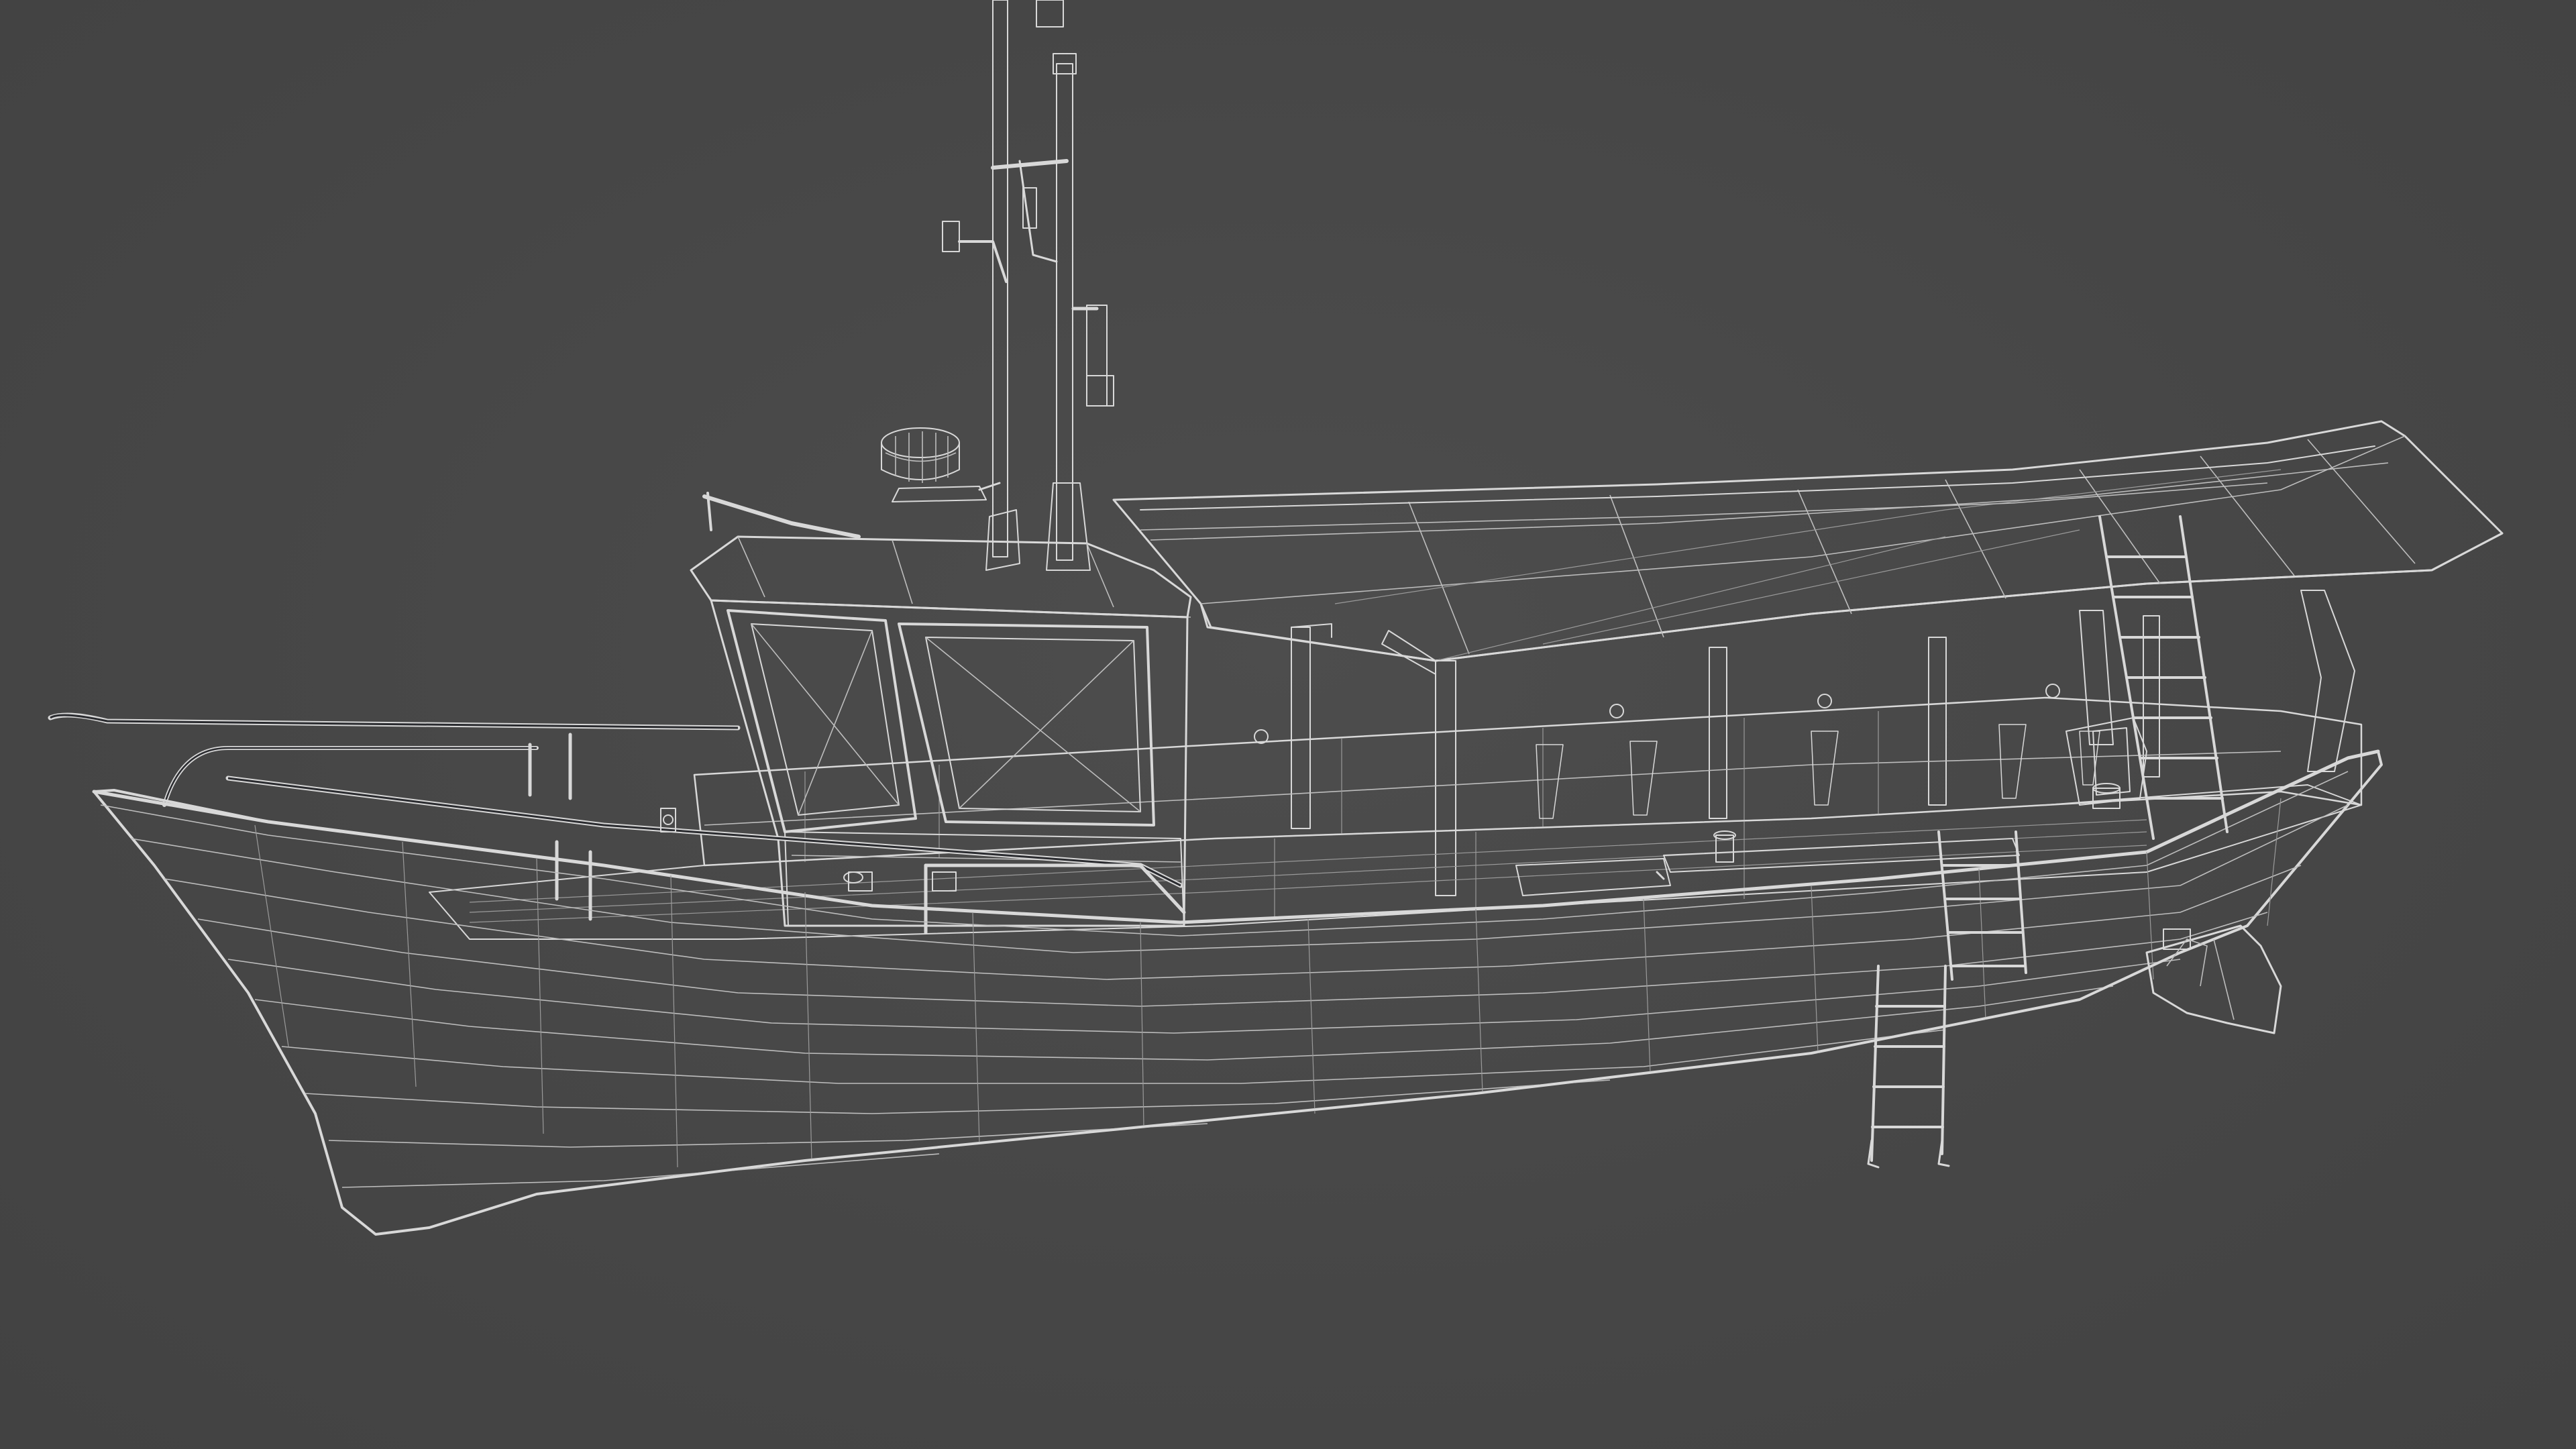 The width and height of the screenshot is (2576, 1449). I want to click on stern-rudder, so click(2213, 979).